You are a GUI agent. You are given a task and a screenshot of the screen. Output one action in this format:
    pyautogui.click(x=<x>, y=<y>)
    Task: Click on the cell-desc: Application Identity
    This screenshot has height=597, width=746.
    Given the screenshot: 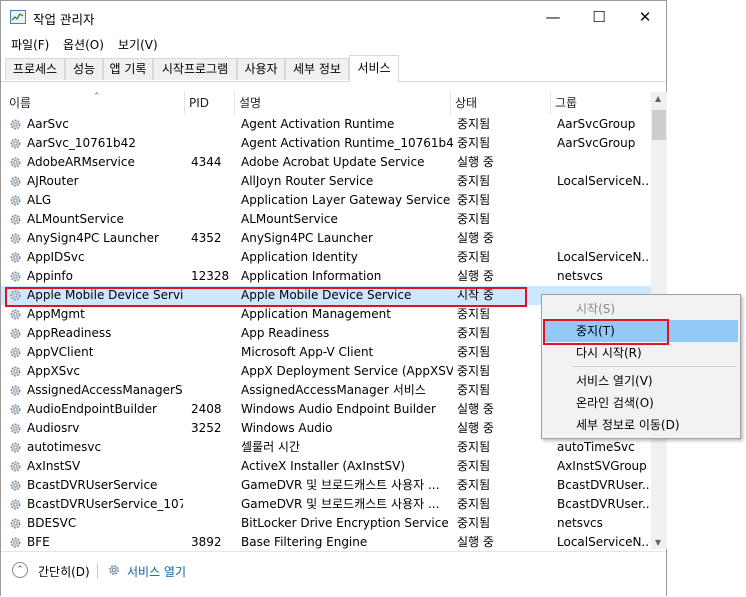 What is the action you would take?
    pyautogui.click(x=299, y=257)
    